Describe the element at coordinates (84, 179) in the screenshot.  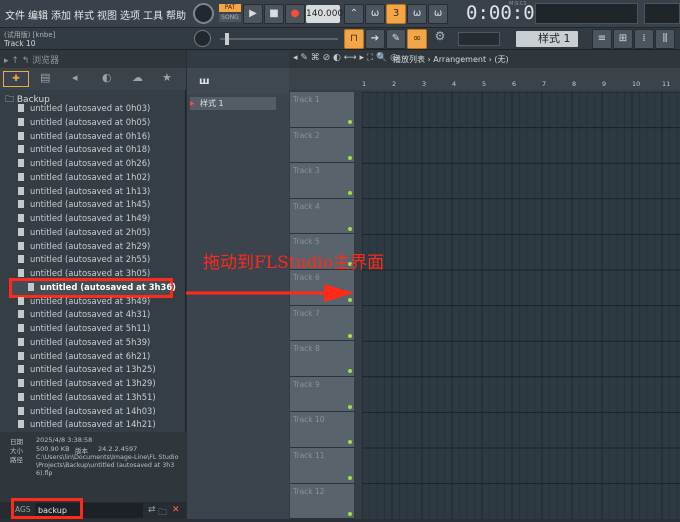
I see `file-item: untitled (autosaved at 1h02)` at that location.